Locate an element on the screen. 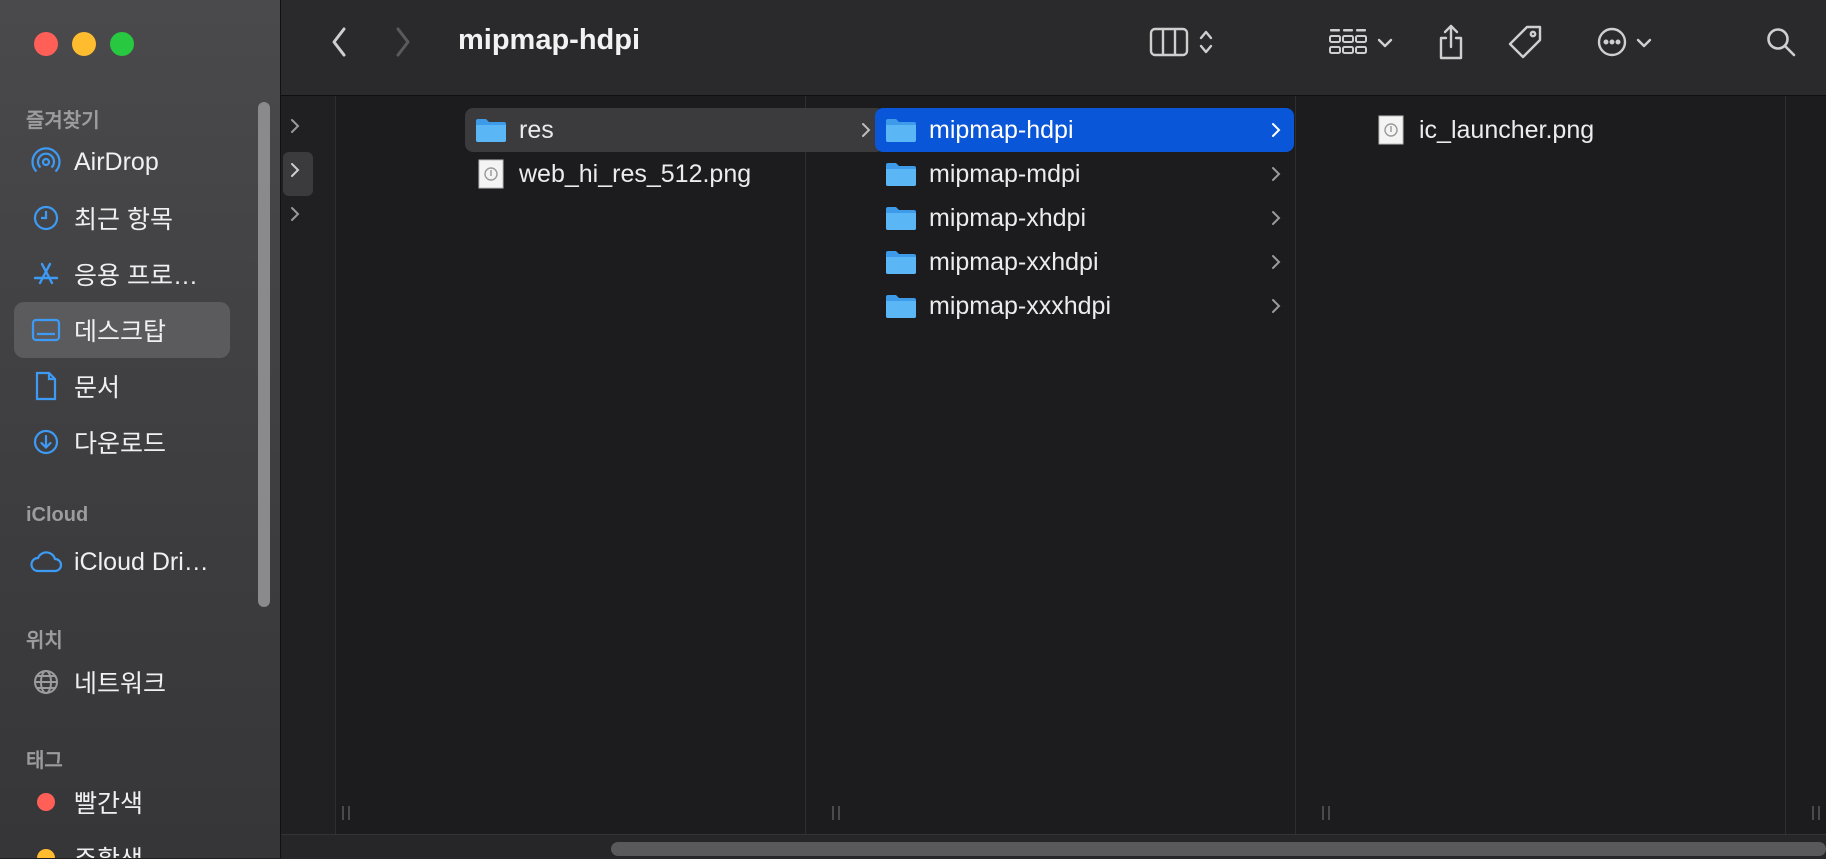 This screenshot has height=859, width=1826. sidebar-item-label: 데스크탑 is located at coordinates (120, 332).